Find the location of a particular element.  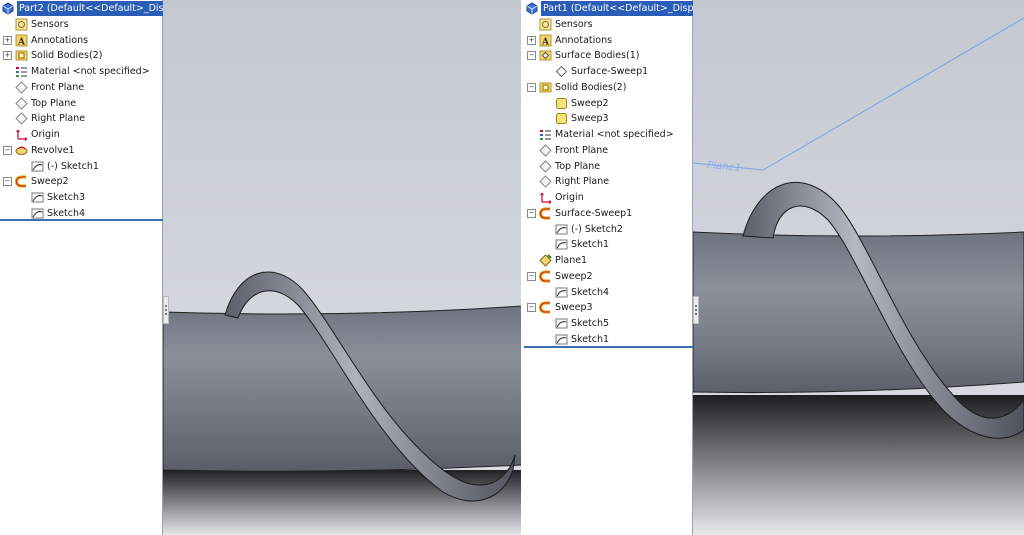

tree-node-label: Sketch3 is located at coordinates (66, 197).